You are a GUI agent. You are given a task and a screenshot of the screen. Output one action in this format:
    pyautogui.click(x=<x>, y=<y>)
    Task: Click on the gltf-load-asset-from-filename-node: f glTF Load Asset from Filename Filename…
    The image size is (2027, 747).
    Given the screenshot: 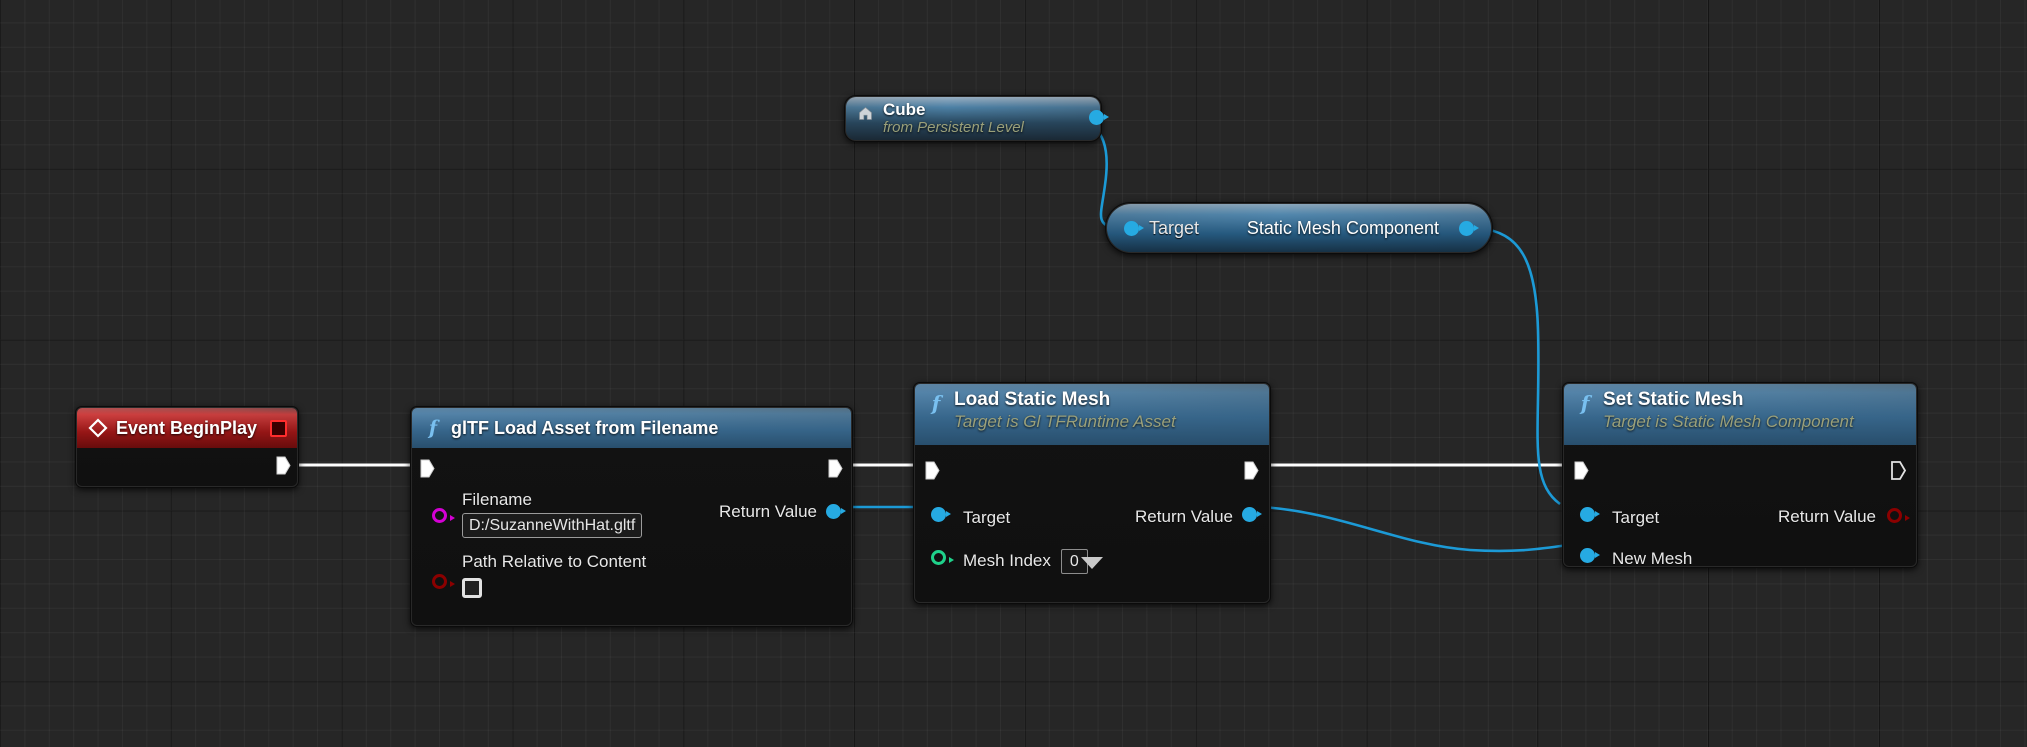 What is the action you would take?
    pyautogui.click(x=631, y=516)
    